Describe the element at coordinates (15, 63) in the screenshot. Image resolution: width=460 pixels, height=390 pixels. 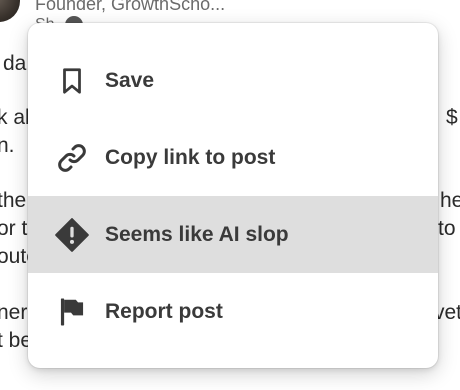
I see `post-text-fragment: da` at that location.